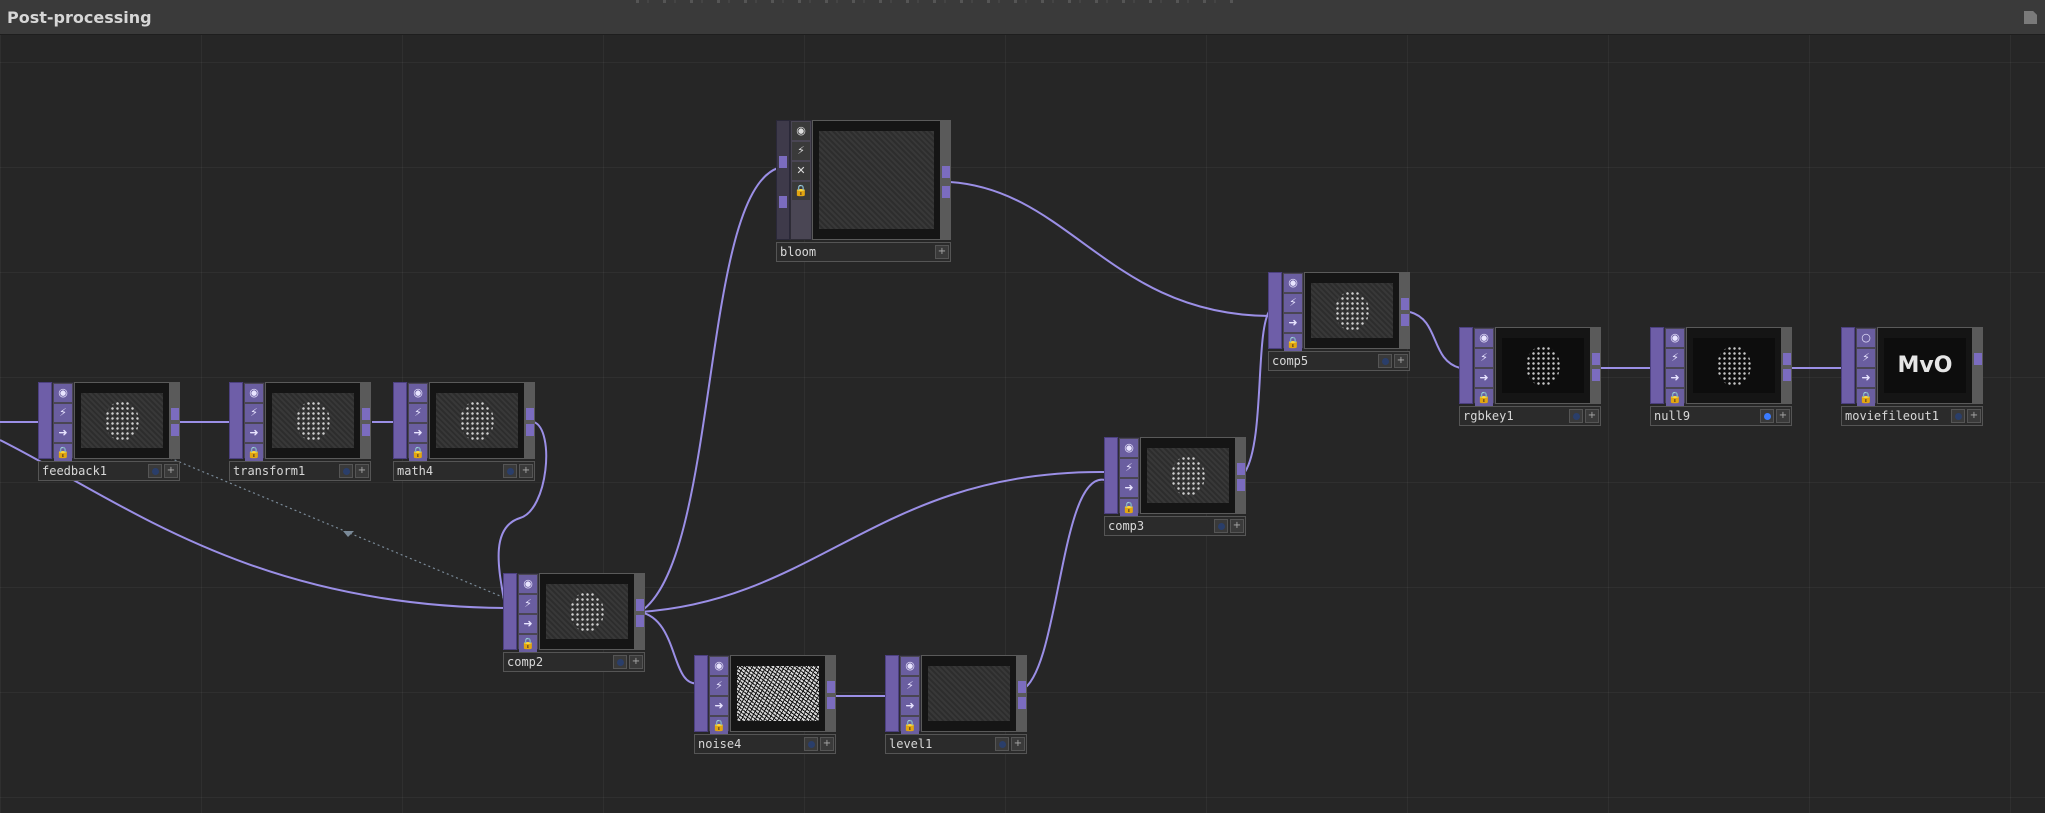 This screenshot has height=813, width=2045. Describe the element at coordinates (719, 744) in the screenshot. I see `node-name: noise4` at that location.